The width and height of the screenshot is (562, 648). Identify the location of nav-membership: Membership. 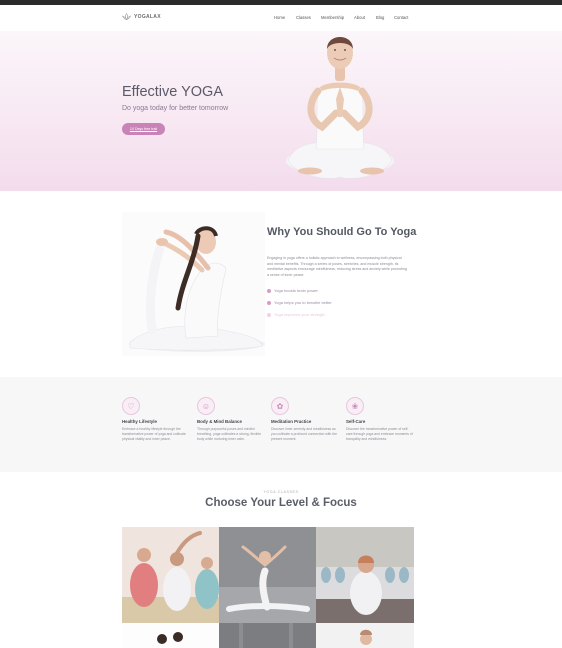
(337, 17).